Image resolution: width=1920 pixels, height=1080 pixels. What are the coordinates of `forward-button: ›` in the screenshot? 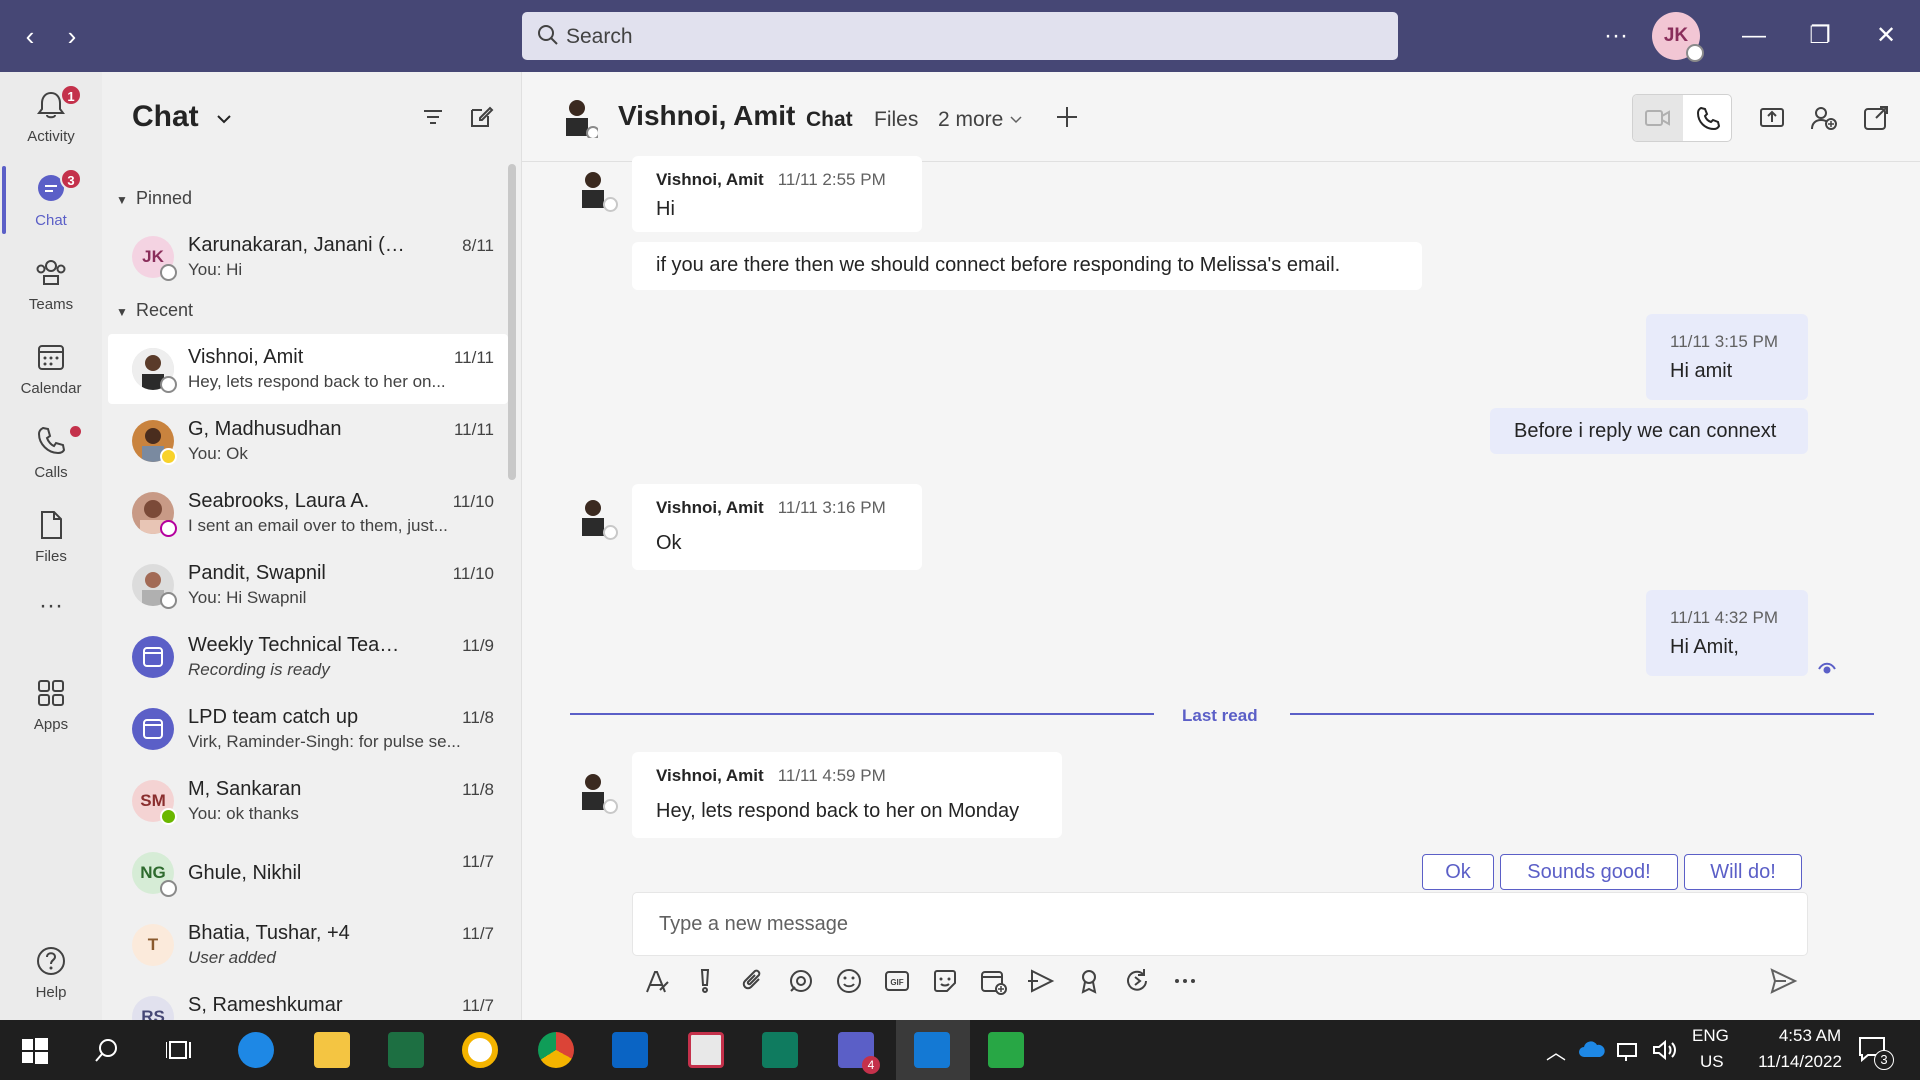 It's located at (72, 36).